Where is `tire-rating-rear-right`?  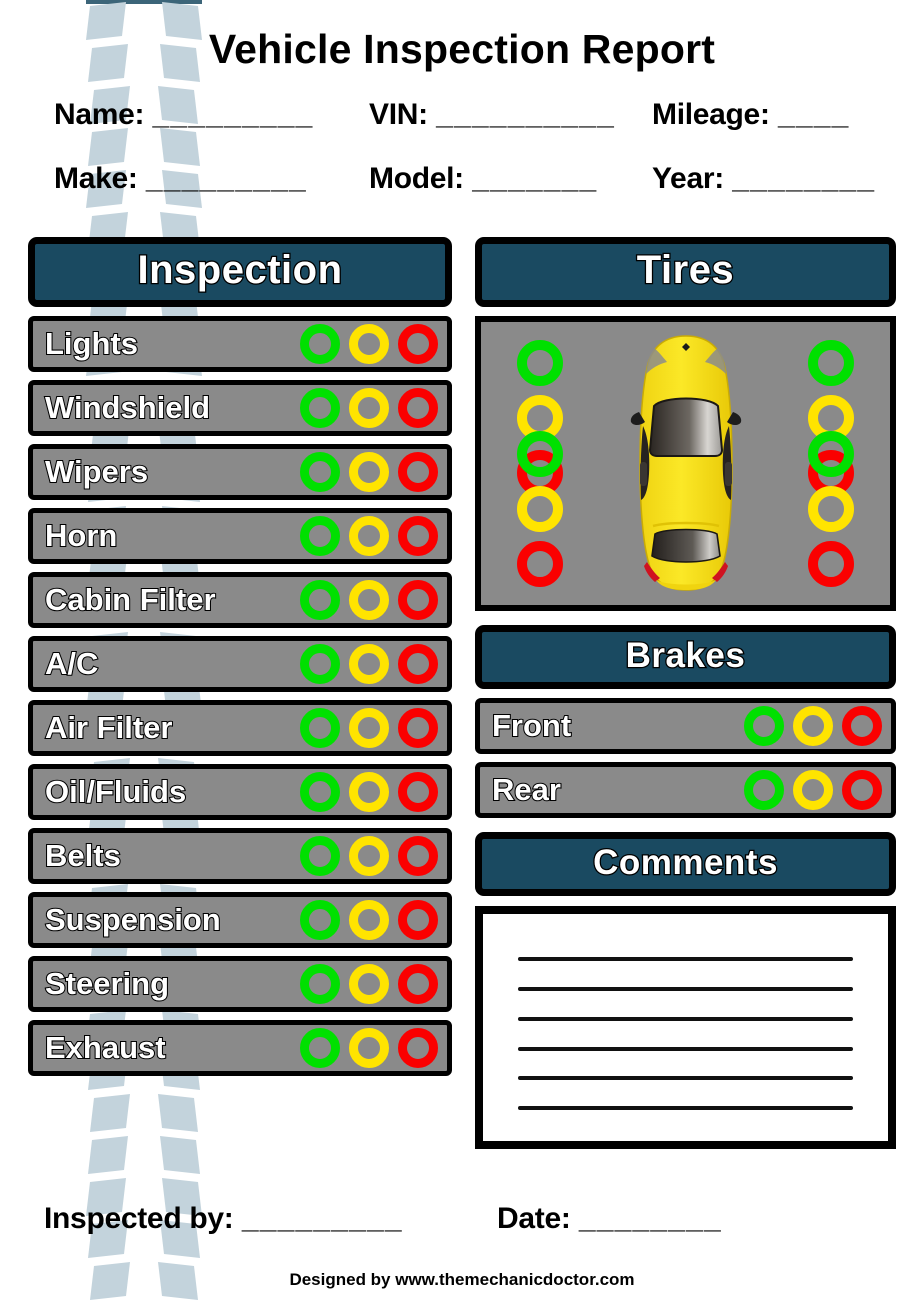 tire-rating-rear-right is located at coordinates (831, 508).